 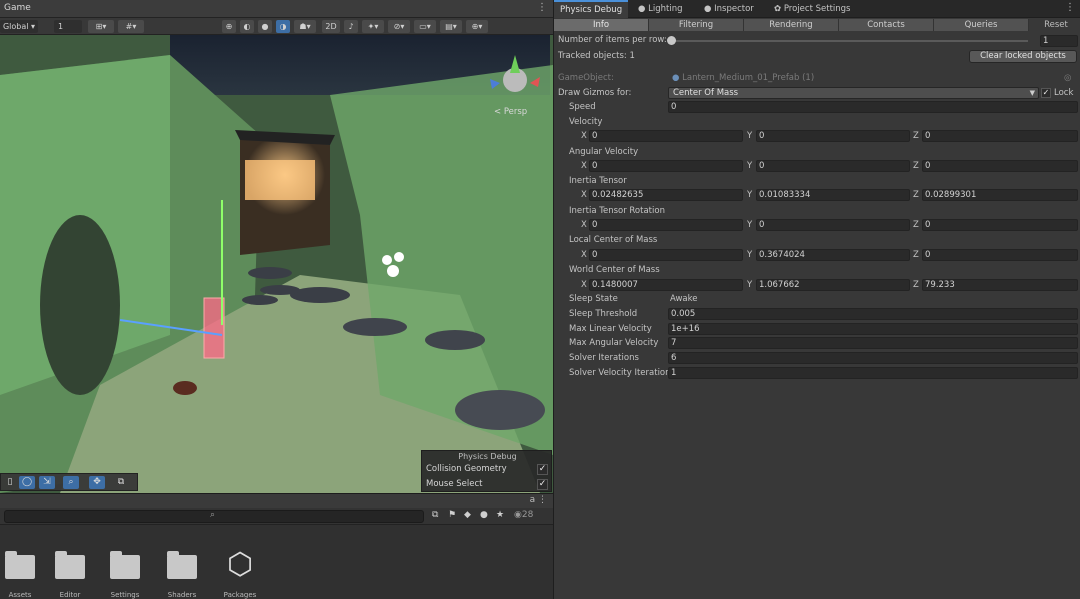 I want to click on world-com-x-field: 0.1480007, so click(x=666, y=285).